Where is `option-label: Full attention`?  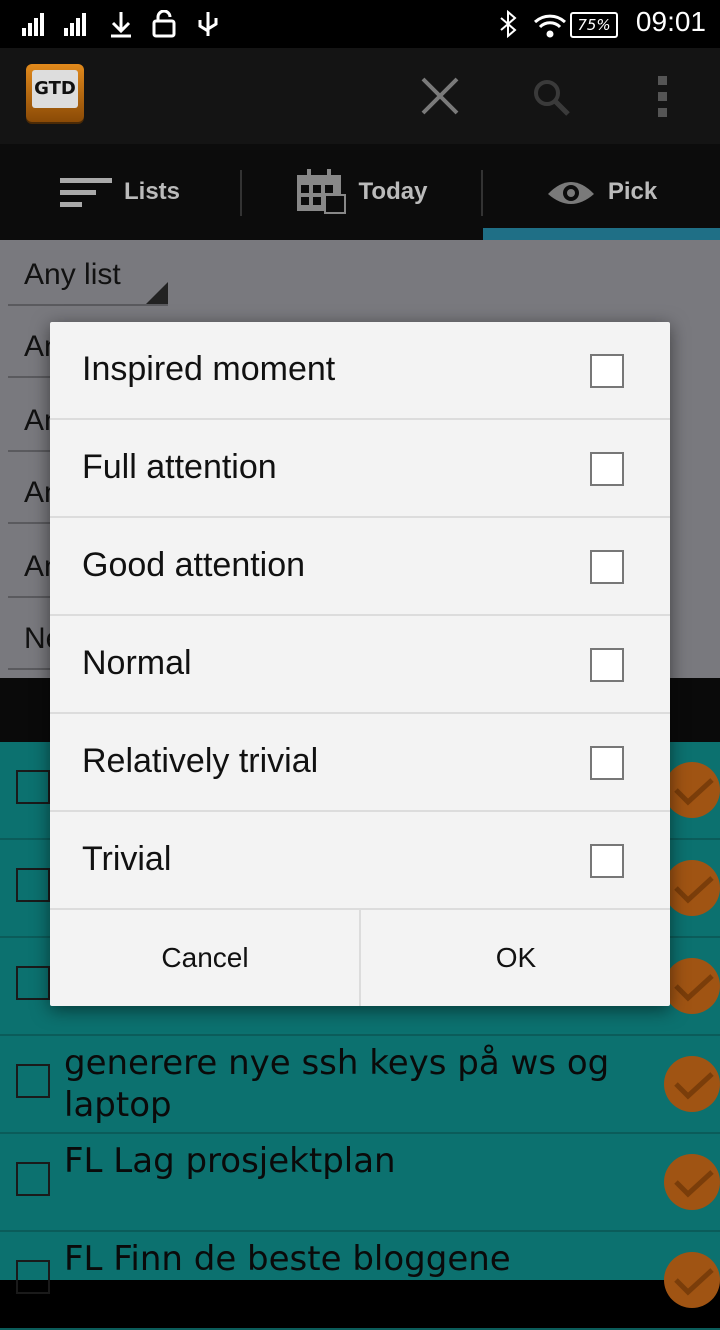
option-label: Full attention is located at coordinates (179, 467).